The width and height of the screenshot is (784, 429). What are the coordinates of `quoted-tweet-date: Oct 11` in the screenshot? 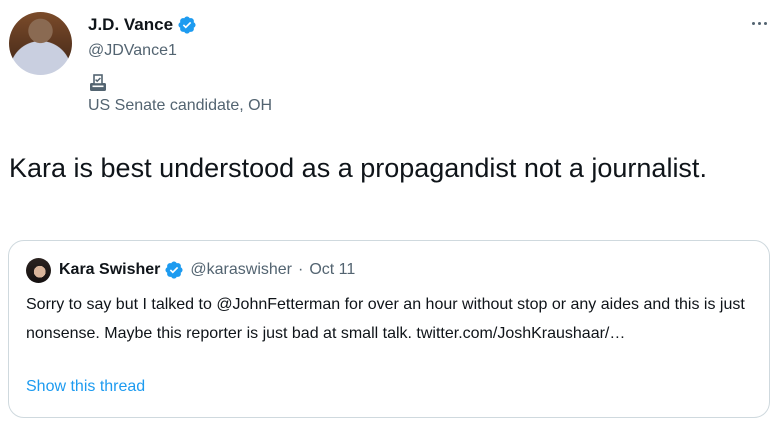 It's located at (332, 269).